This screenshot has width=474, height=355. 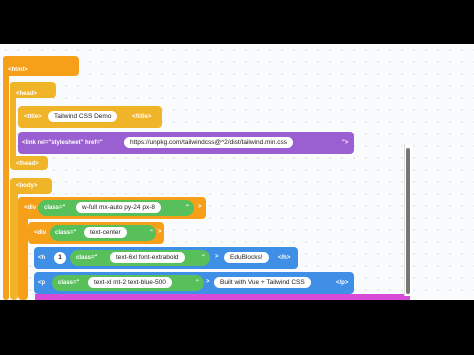 I want to click on paragraph-close-label: </p>, so click(x=342, y=283).